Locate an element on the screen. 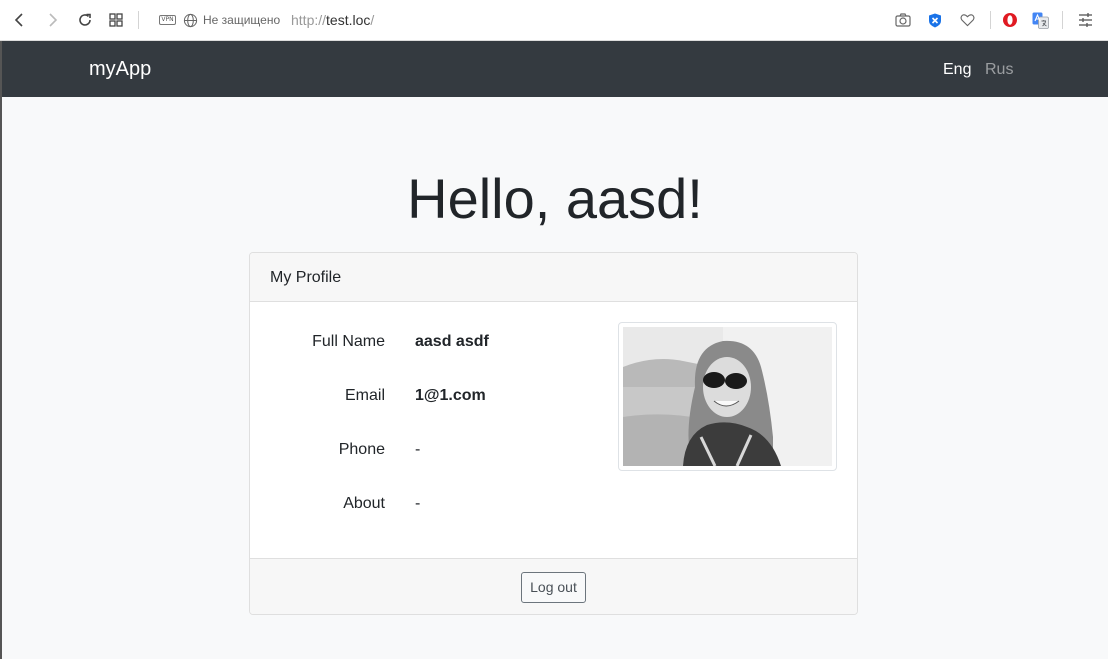 This screenshot has height=659, width=1108. vpn-icon: VPN is located at coordinates (167, 20).